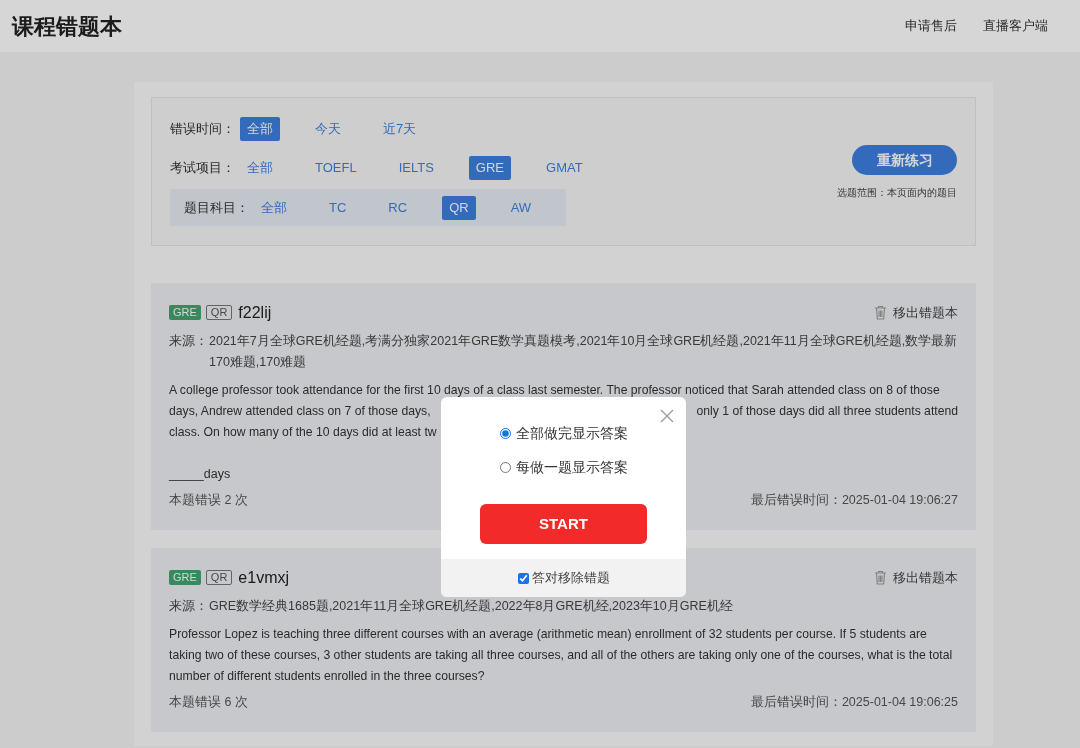  I want to click on close-icon, so click(667, 416).